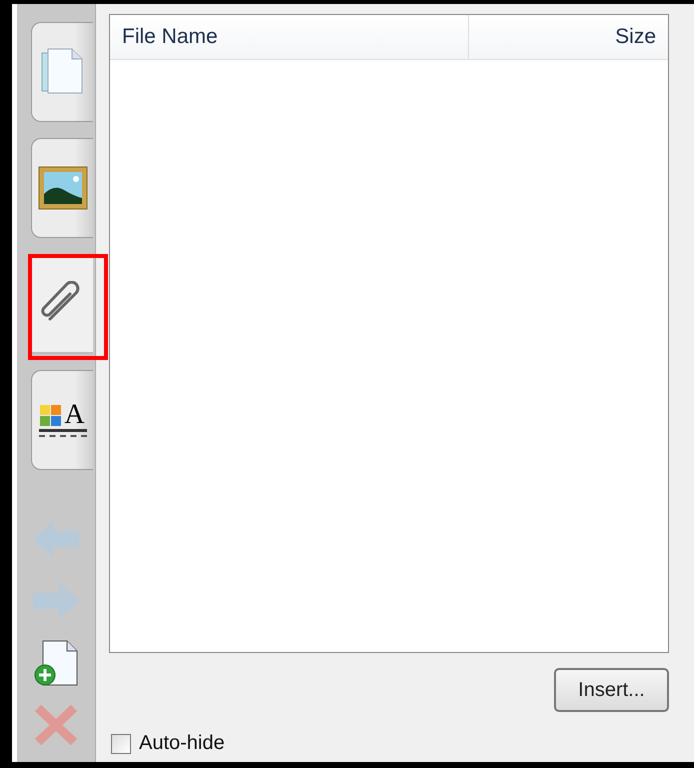 The width and height of the screenshot is (694, 768). I want to click on column-header: Size, so click(568, 37).